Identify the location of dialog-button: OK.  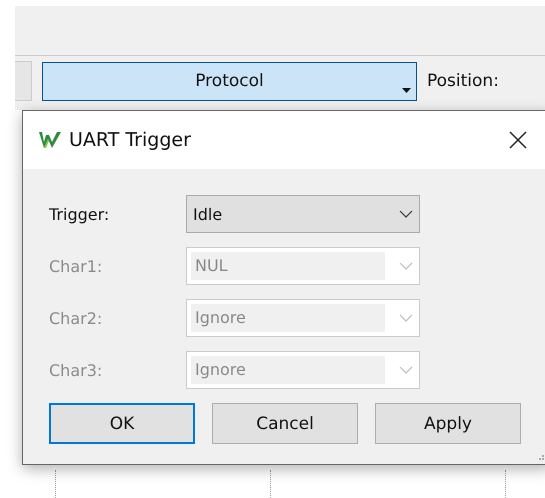
(122, 423).